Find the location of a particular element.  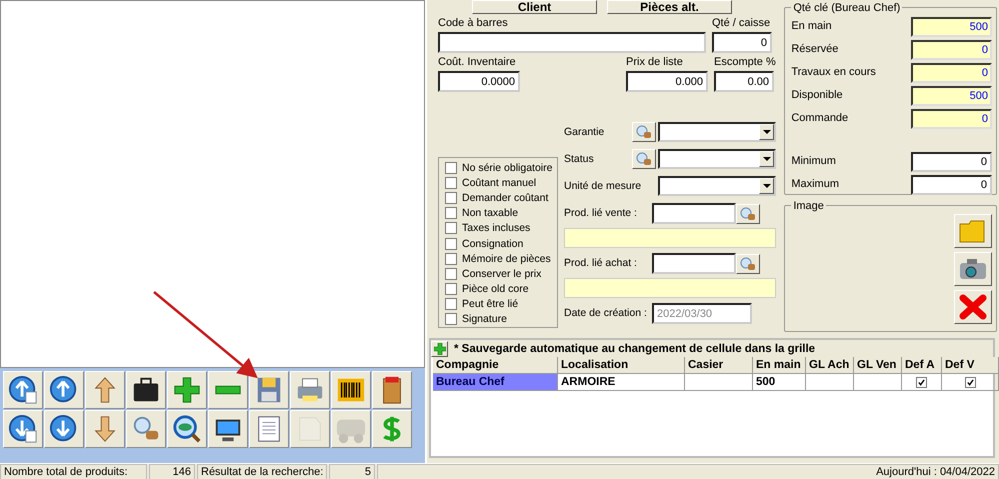

price-field: 0.000 is located at coordinates (667, 81).